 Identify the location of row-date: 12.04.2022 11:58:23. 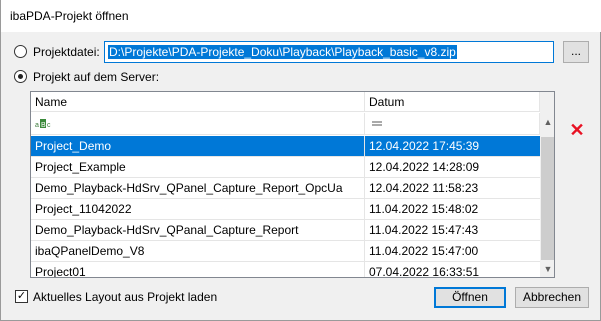
(424, 188).